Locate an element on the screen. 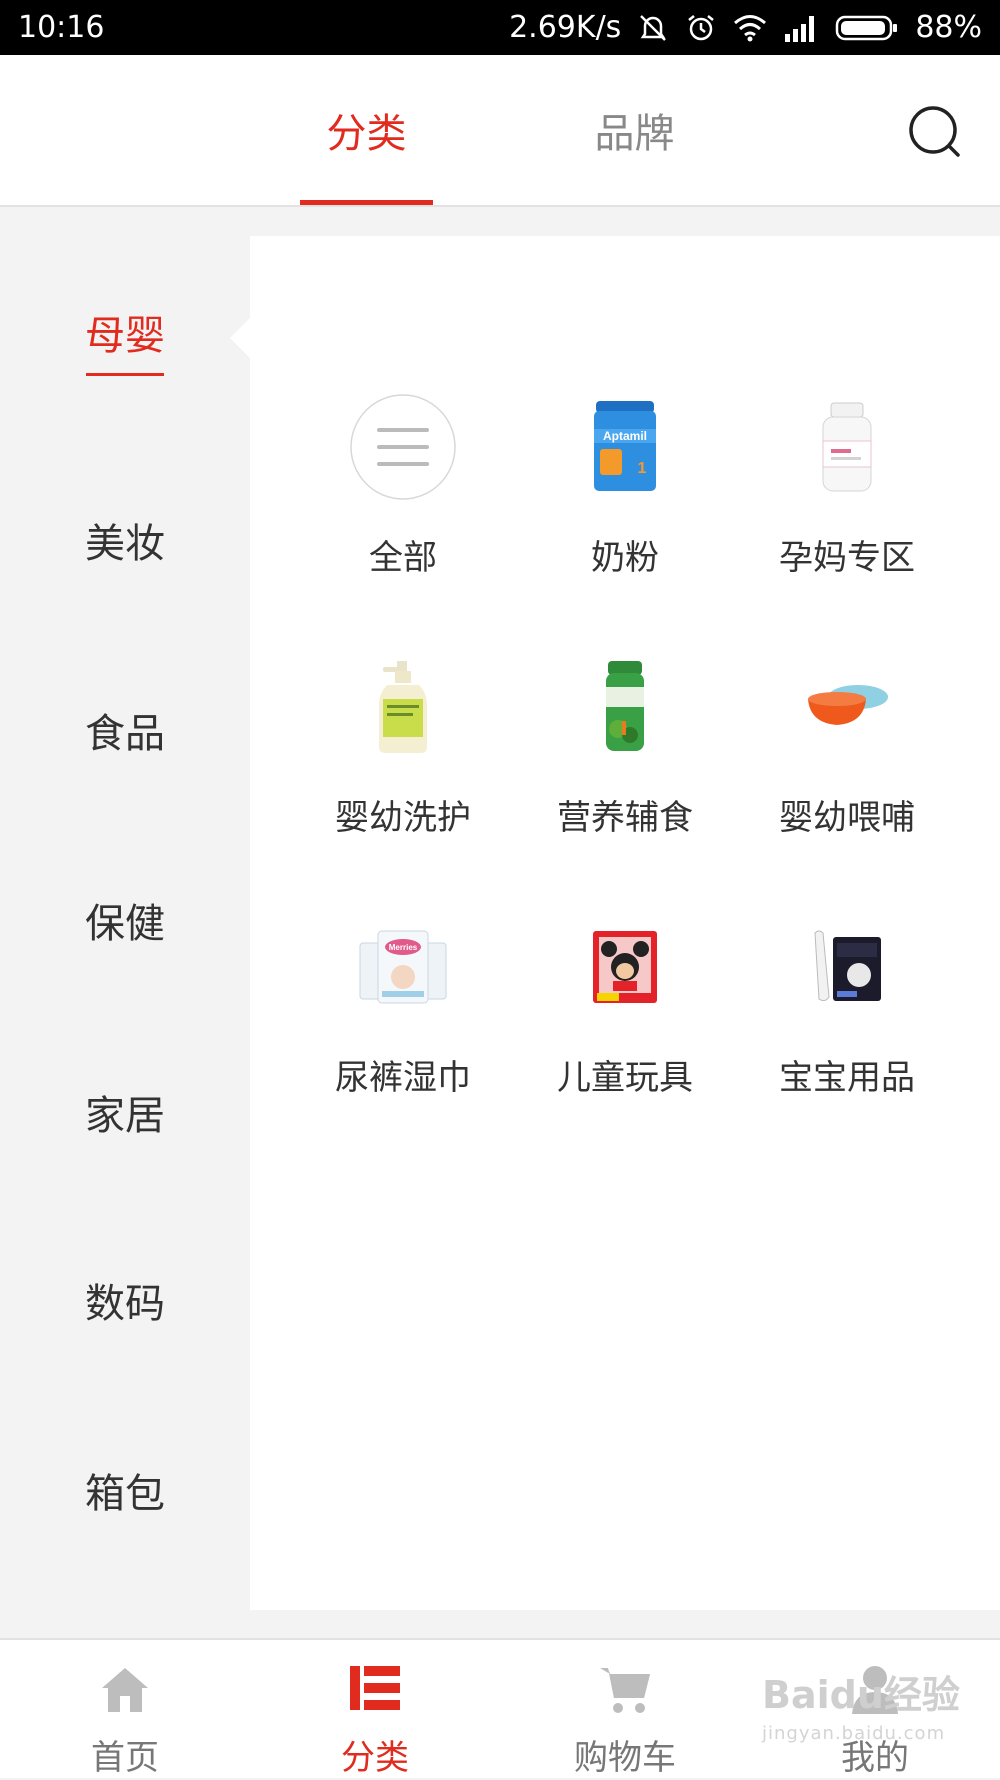 The image size is (1000, 1780). category-item-milk-powder: Aptamil 1 奶粉 is located at coordinates (625, 494).